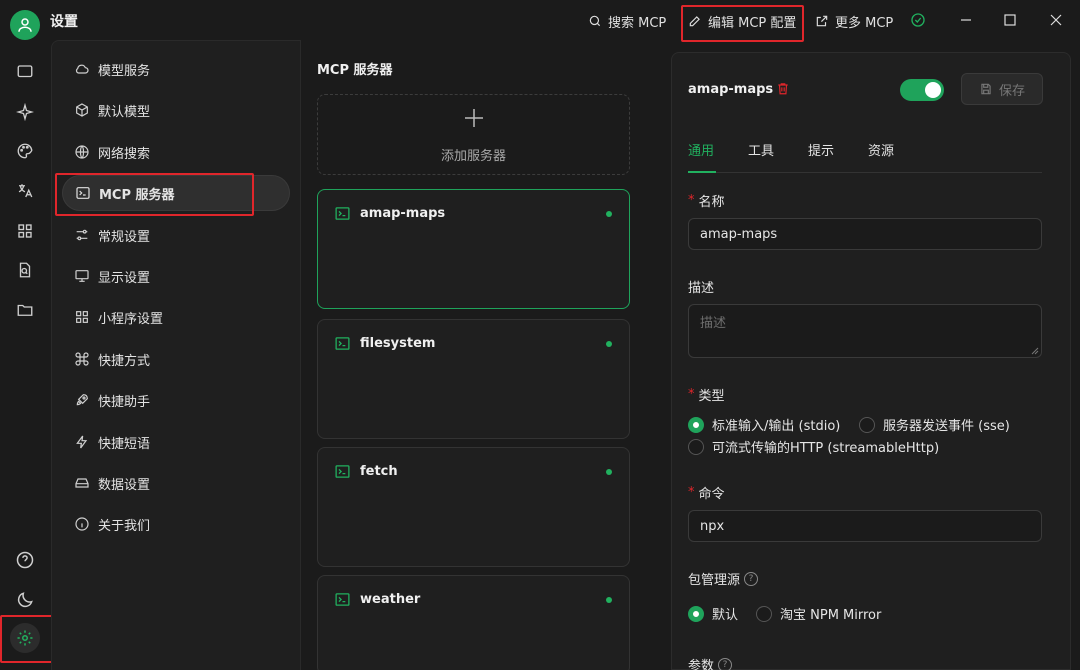 Image resolution: width=1080 pixels, height=670 pixels. I want to click on enable-toggle, so click(922, 90).